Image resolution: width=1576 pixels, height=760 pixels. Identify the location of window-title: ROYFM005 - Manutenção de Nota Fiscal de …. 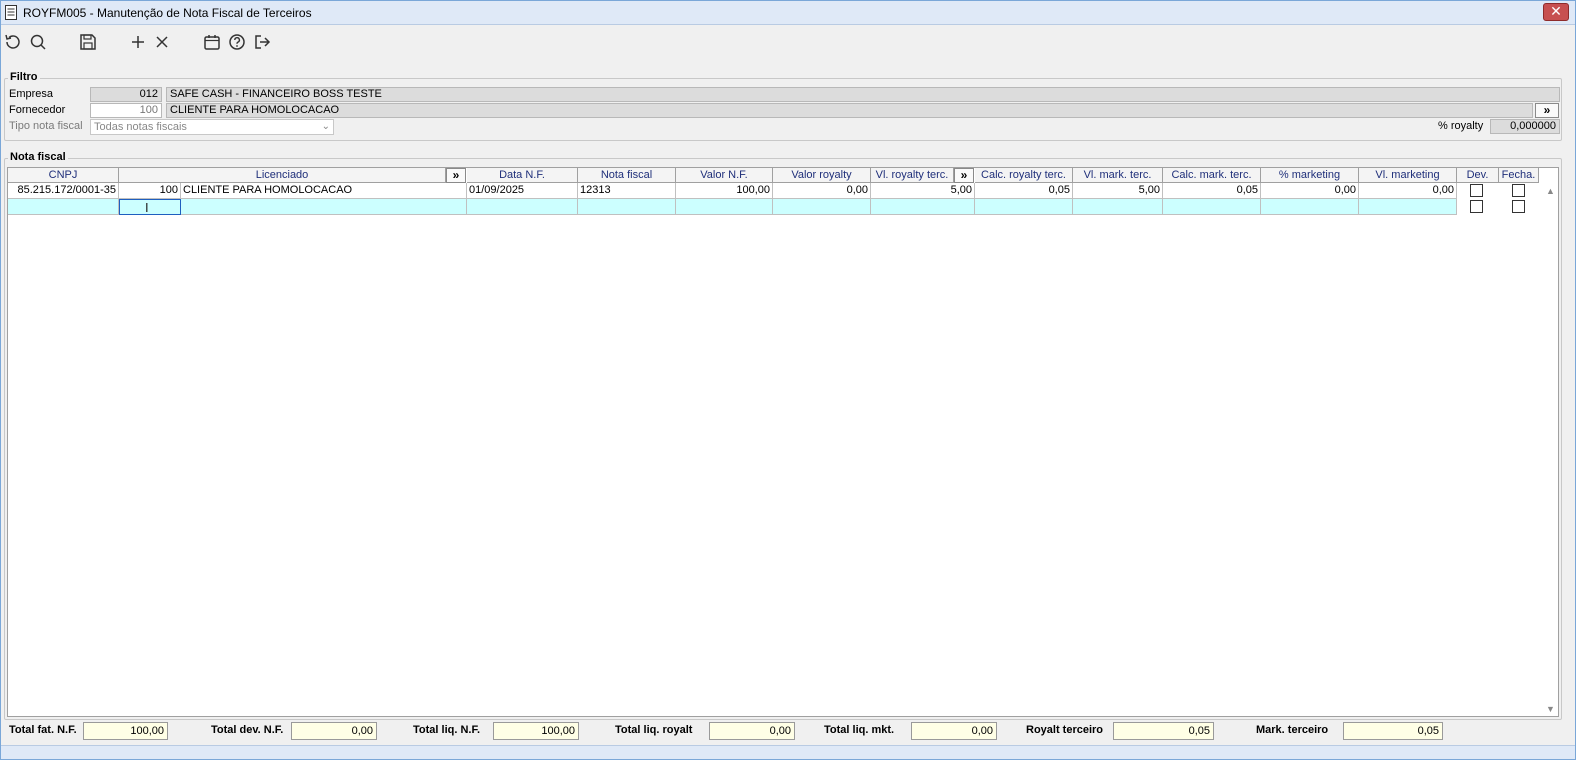
(167, 13).